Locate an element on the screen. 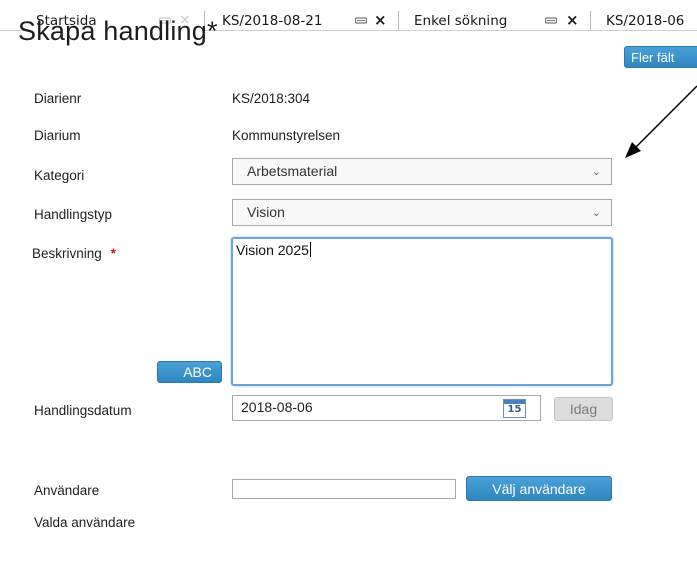  tab-ks-2018-06: KS/2018-06 is located at coordinates (645, 21).